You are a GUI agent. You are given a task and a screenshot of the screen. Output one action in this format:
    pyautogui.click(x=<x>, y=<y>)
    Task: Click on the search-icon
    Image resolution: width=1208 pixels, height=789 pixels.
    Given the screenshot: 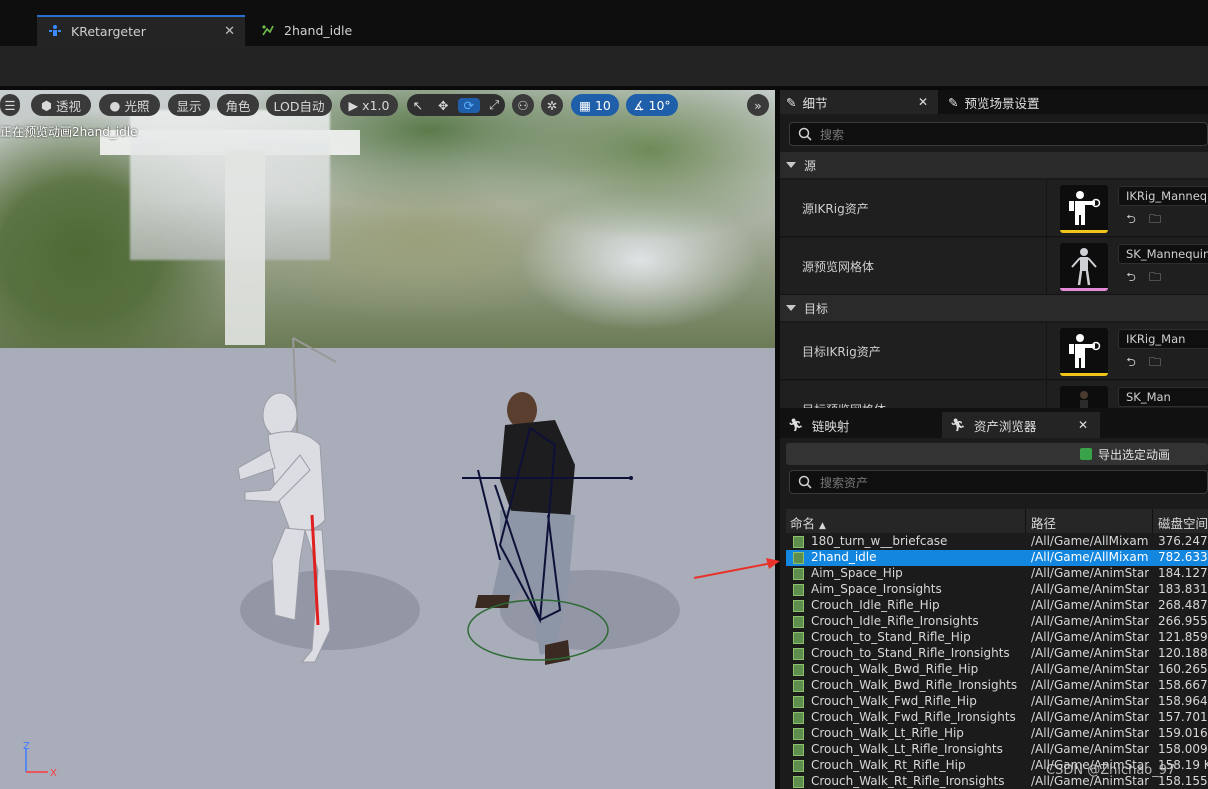 What is the action you would take?
    pyautogui.click(x=805, y=134)
    